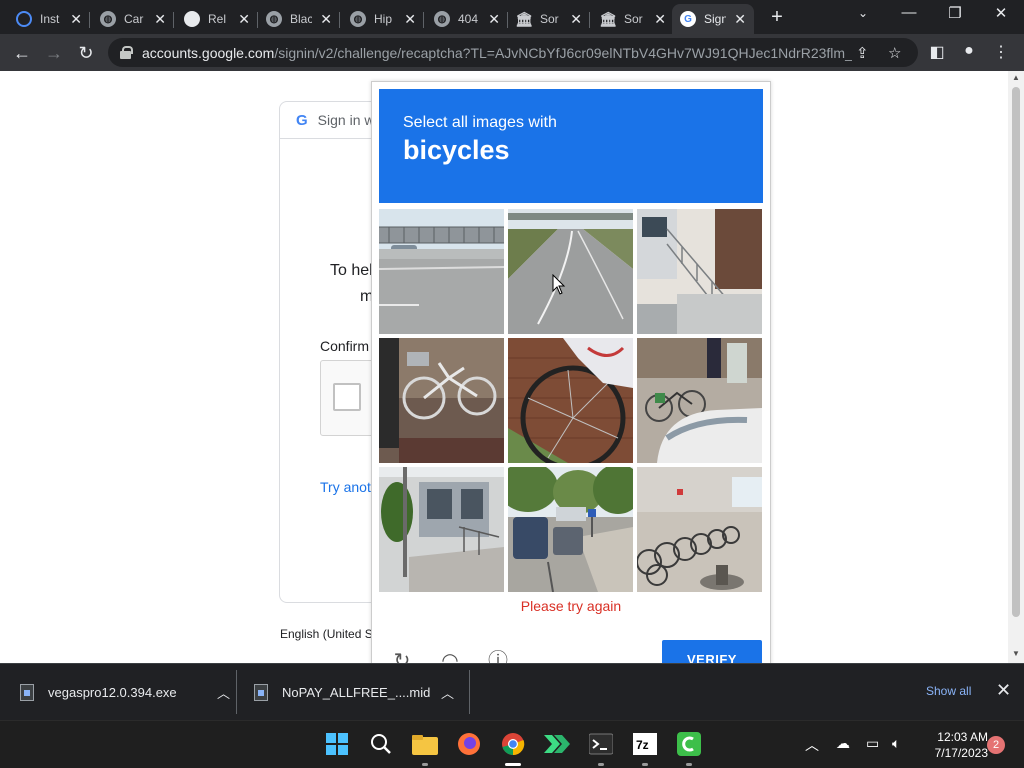  Describe the element at coordinates (326, 634) in the screenshot. I see `language-selector: English (United S` at that location.